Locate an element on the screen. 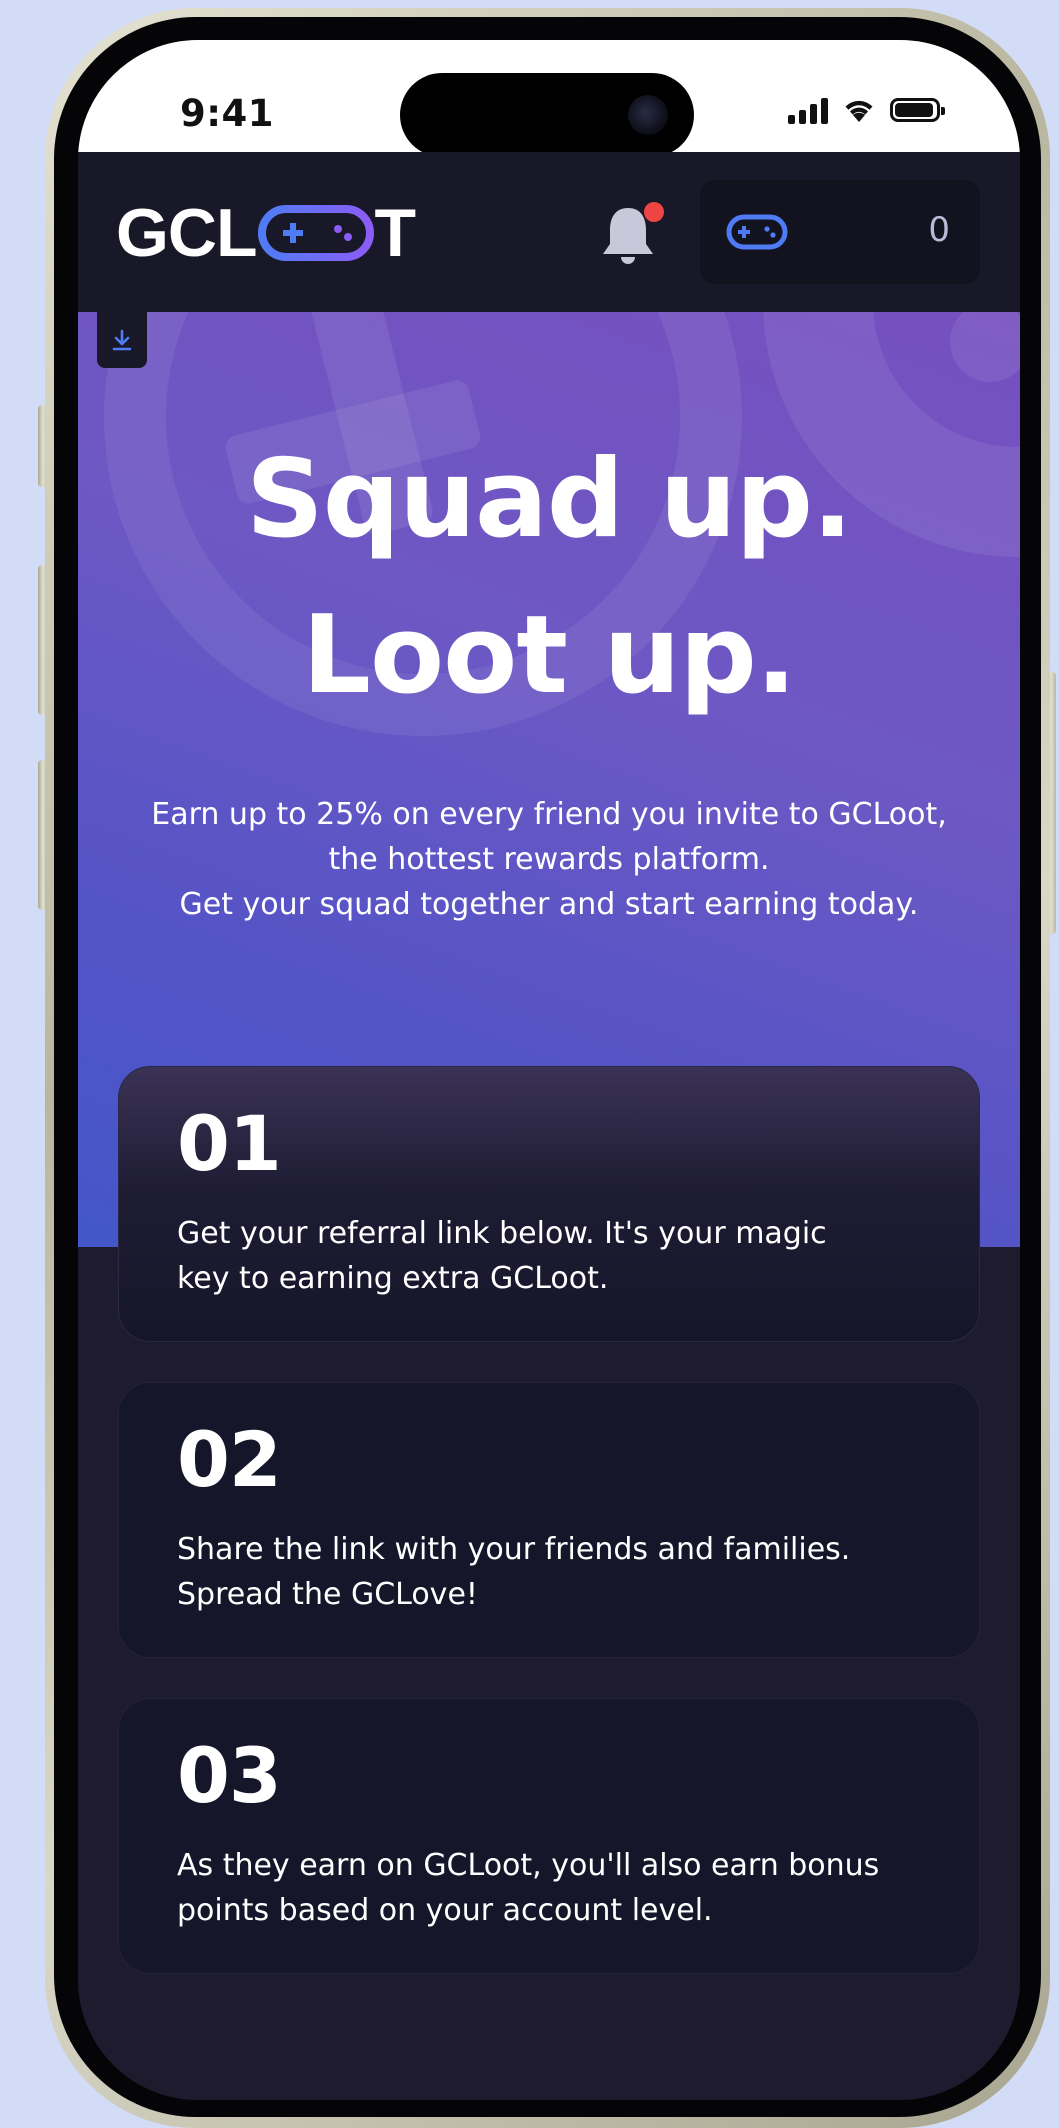 The height and width of the screenshot is (2128, 1059). status-icons is located at coordinates (866, 110).